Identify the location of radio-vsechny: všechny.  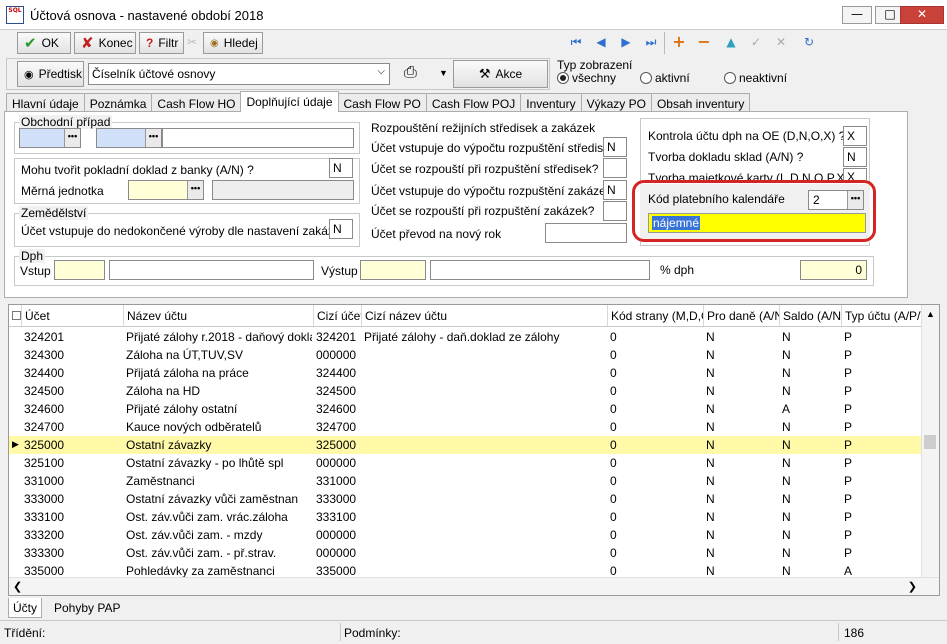
(586, 78).